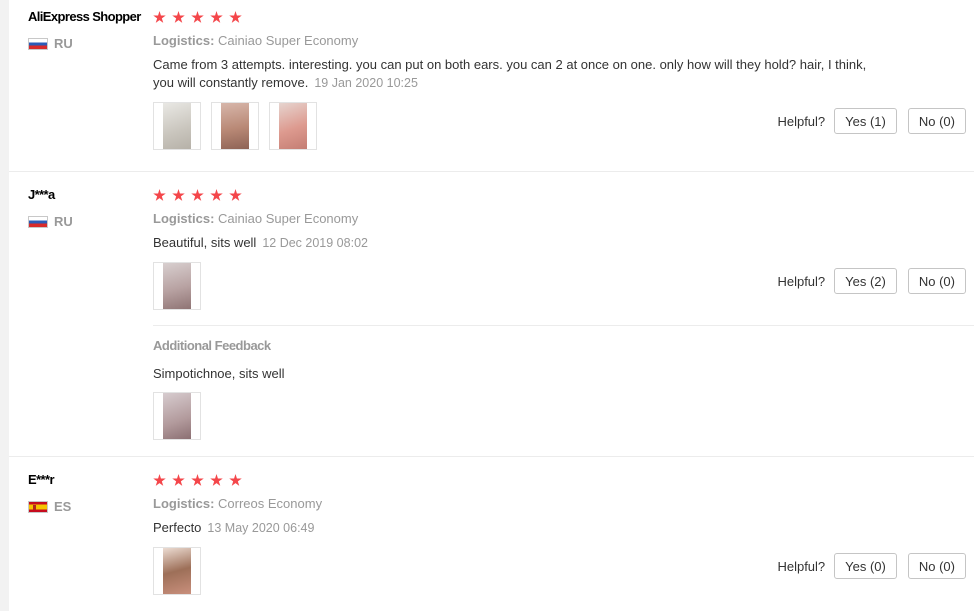 This screenshot has width=974, height=611. Describe the element at coordinates (563, 325) in the screenshot. I see `additional-feedback-divider` at that location.